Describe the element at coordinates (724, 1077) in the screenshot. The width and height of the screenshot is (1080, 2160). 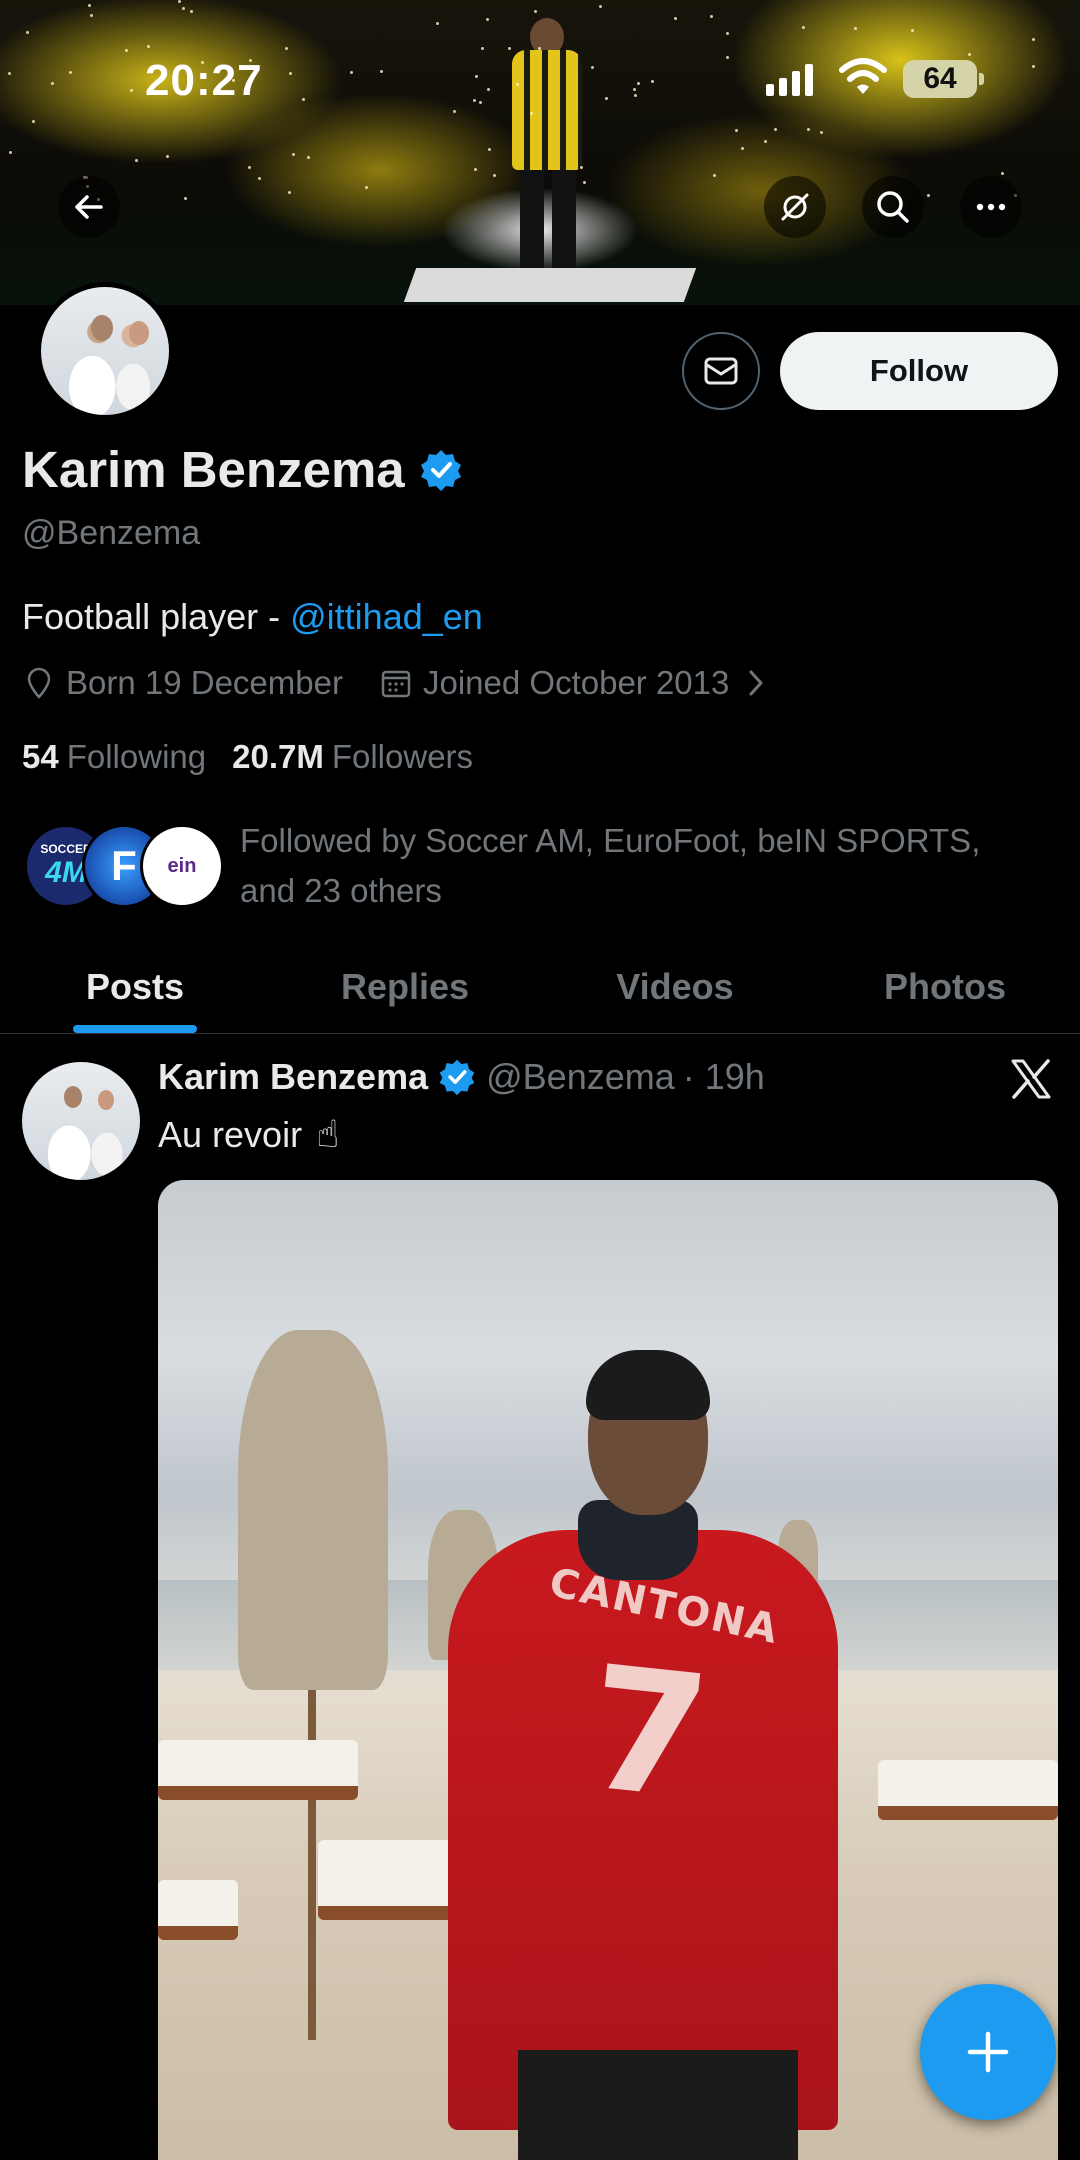
I see `post-timestamp: · 19h` at that location.